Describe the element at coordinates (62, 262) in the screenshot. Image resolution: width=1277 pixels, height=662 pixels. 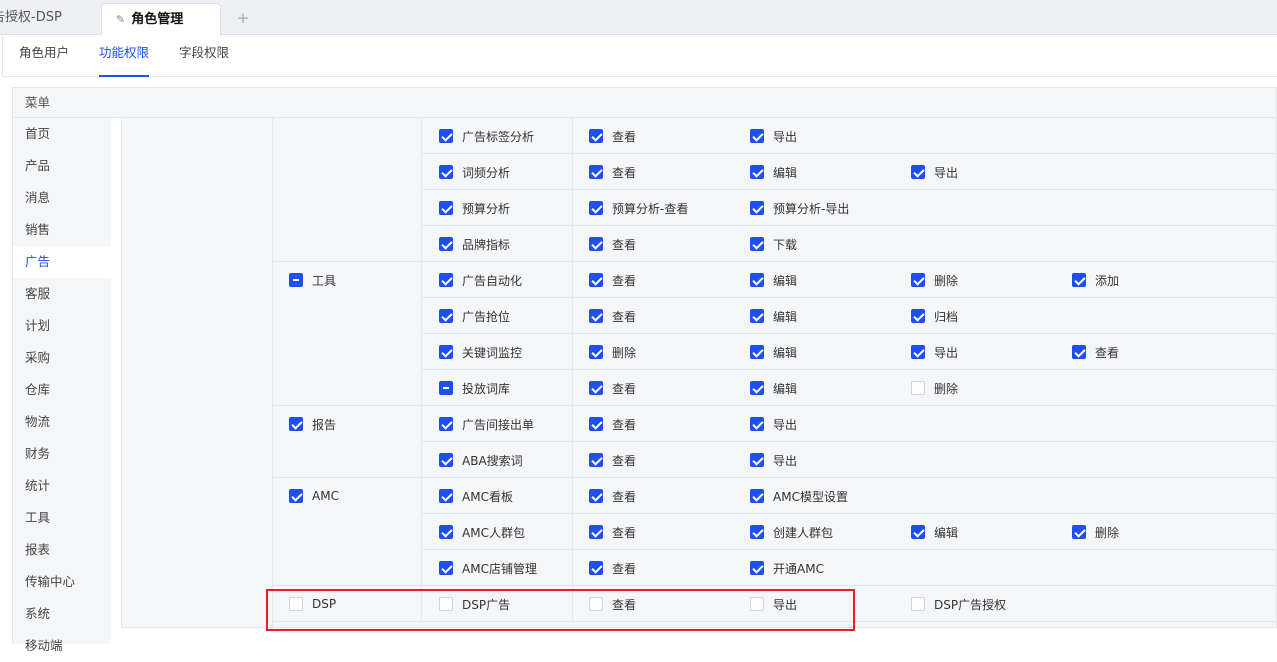
I see `sidebar-item: 广告` at that location.